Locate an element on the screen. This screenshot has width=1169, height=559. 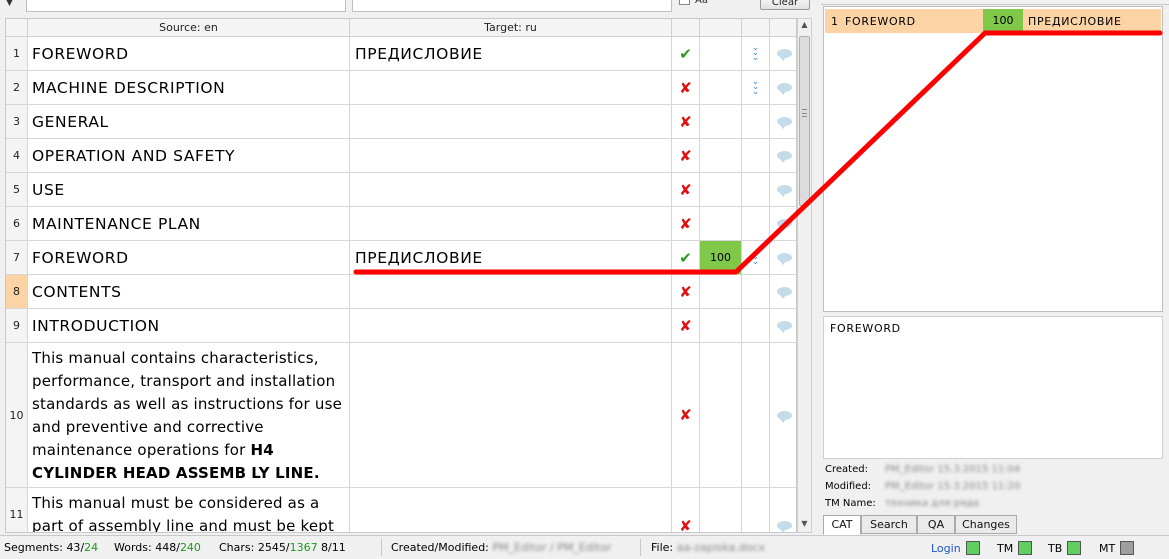
grid-scrollbar: ▲ ▼ is located at coordinates (804, 275).